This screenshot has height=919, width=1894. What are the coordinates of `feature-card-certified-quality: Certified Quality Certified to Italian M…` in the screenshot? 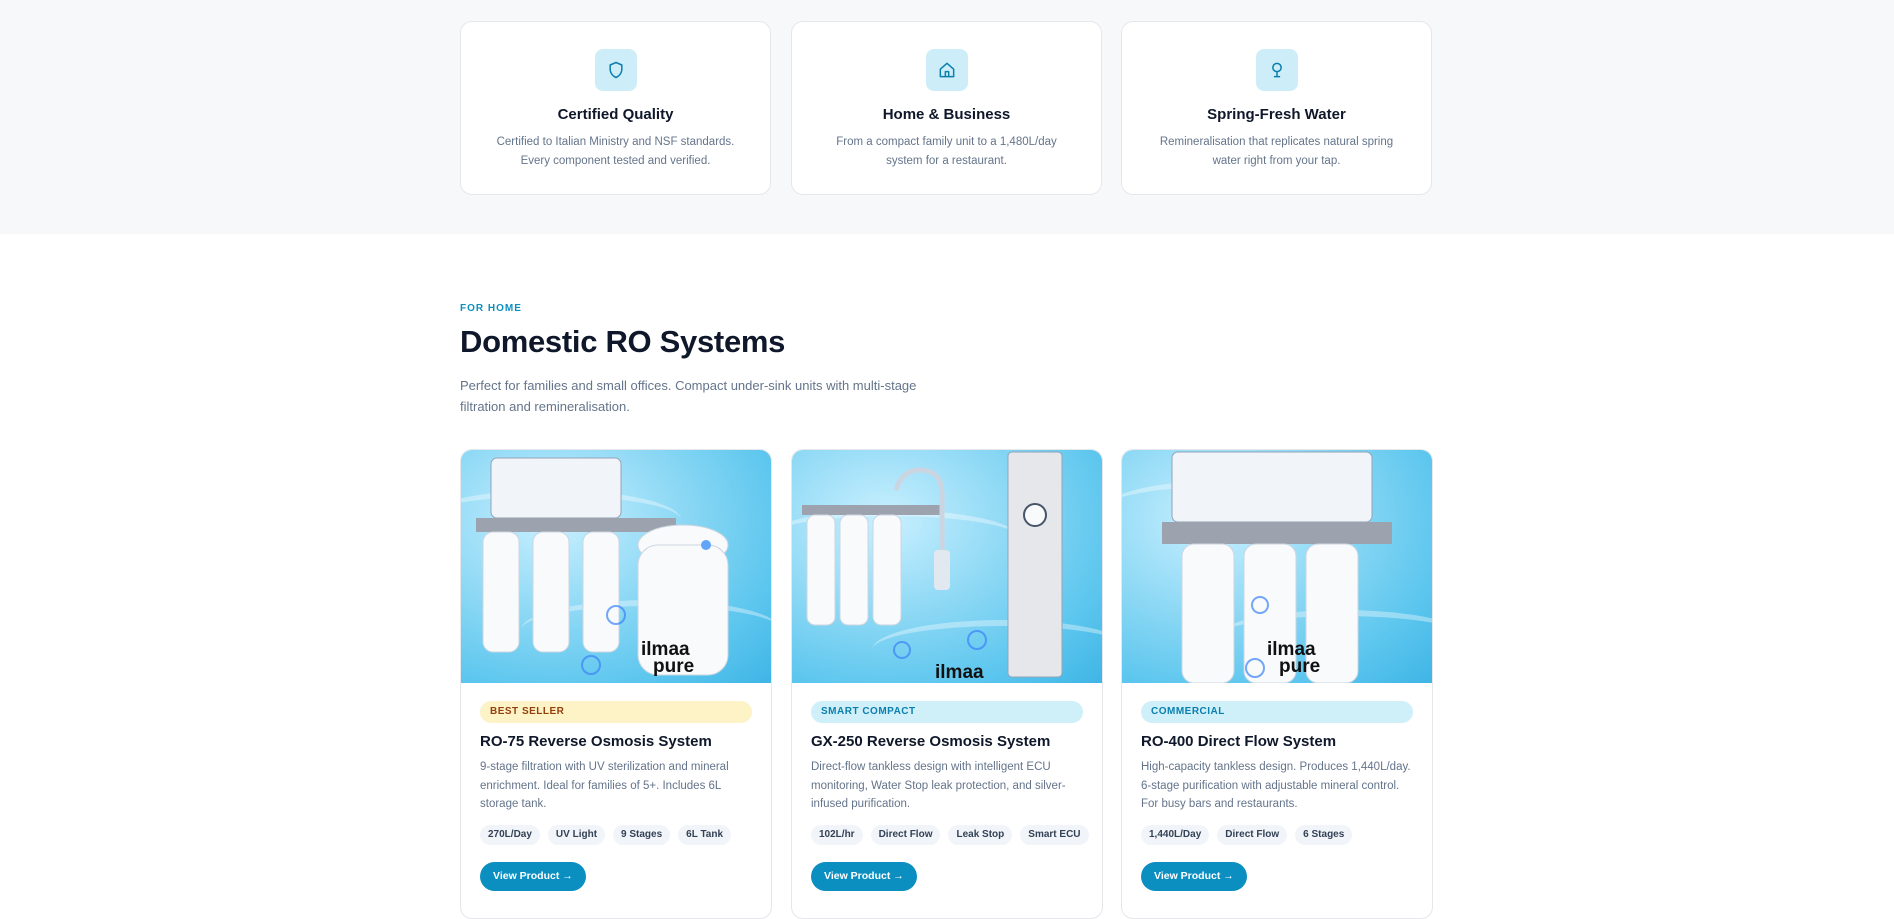 It's located at (615, 108).